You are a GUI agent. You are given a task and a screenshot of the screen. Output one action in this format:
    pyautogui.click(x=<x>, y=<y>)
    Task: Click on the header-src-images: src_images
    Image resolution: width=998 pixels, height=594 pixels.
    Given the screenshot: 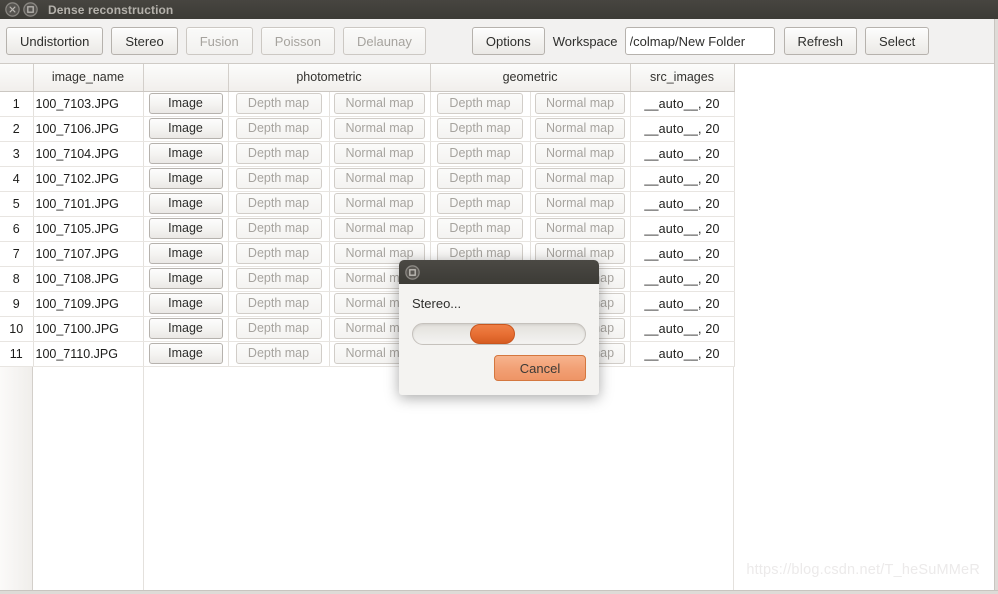 What is the action you would take?
    pyautogui.click(x=682, y=78)
    